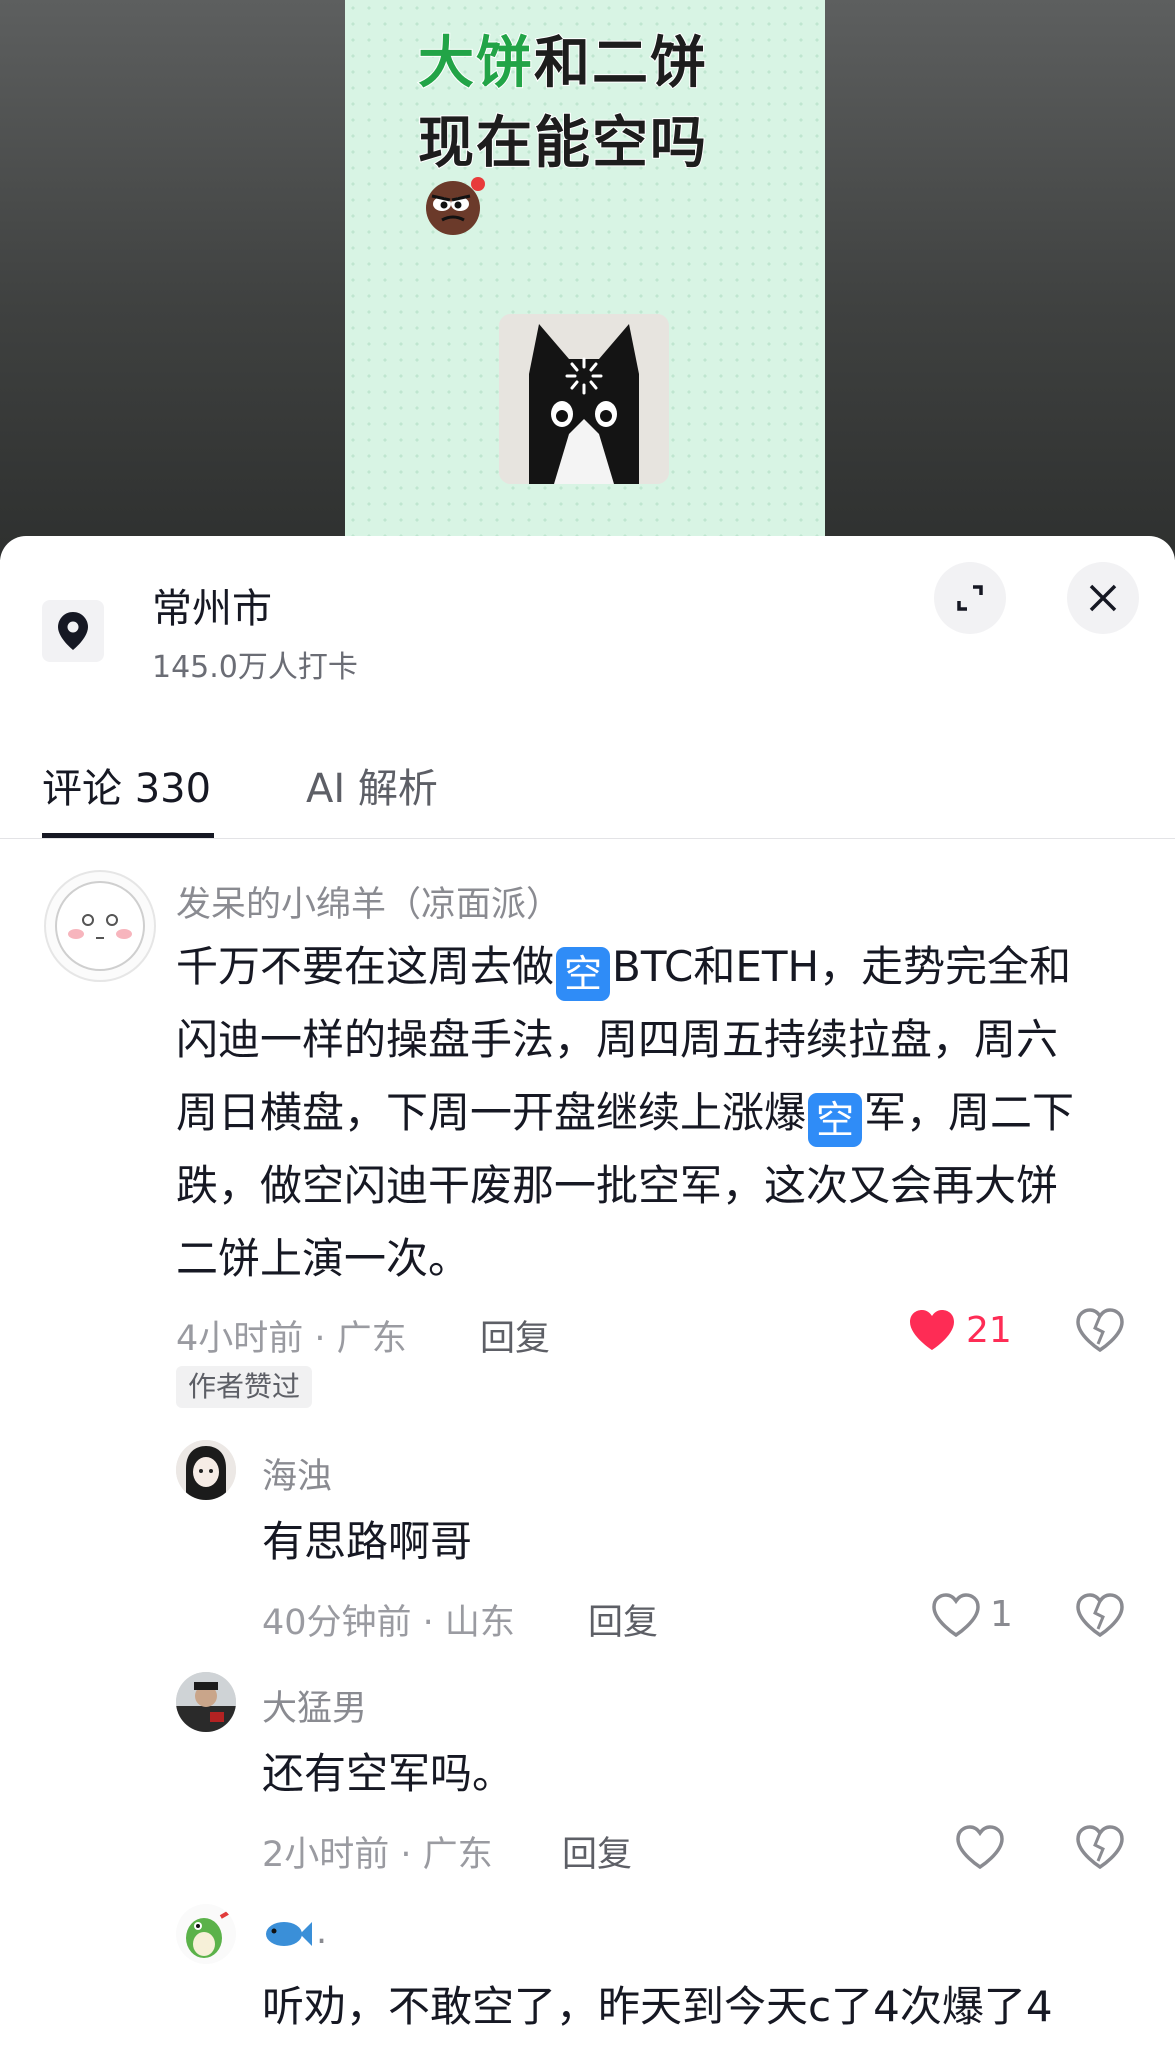 The width and height of the screenshot is (1175, 2053). I want to click on comment-line: 跌，做空闪迪干废那一批空军，这次又会再大饼, so click(617, 1185).